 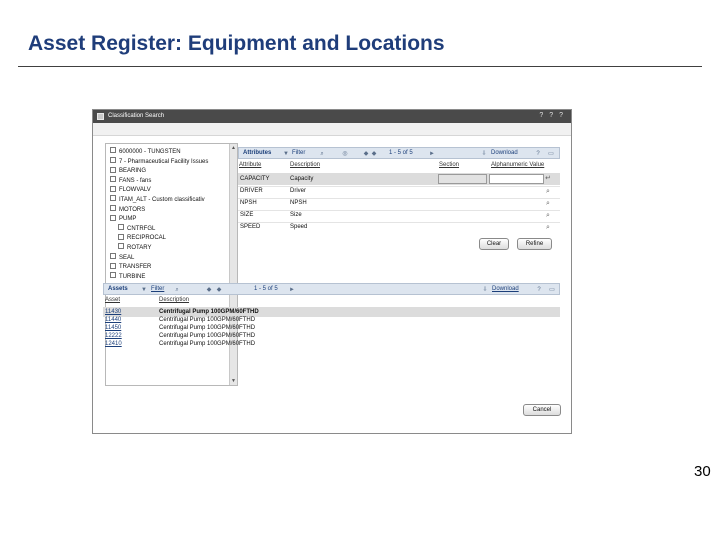 I want to click on assets-filter-link: Filter, so click(x=157, y=289).